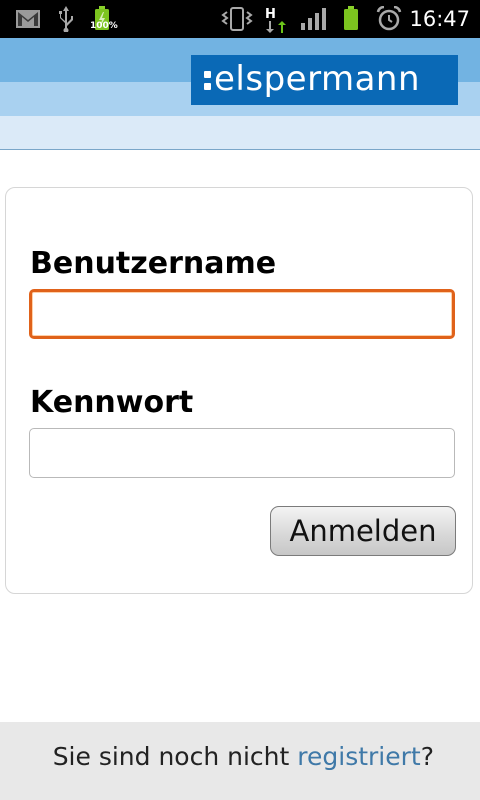  I want to click on usb-icon, so click(66, 19).